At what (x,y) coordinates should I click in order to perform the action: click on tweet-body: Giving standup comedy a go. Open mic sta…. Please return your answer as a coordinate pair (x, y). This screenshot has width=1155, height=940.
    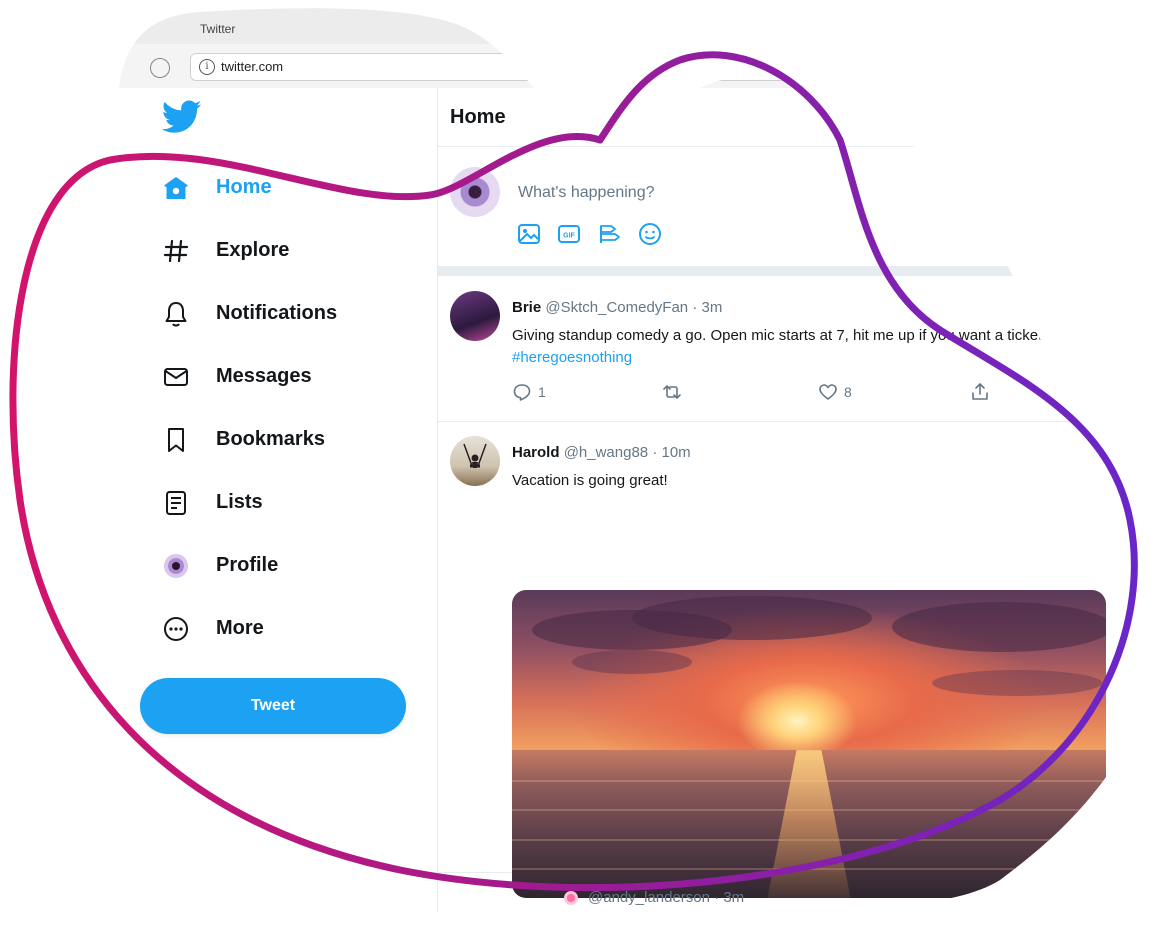
    Looking at the image, I should click on (777, 335).